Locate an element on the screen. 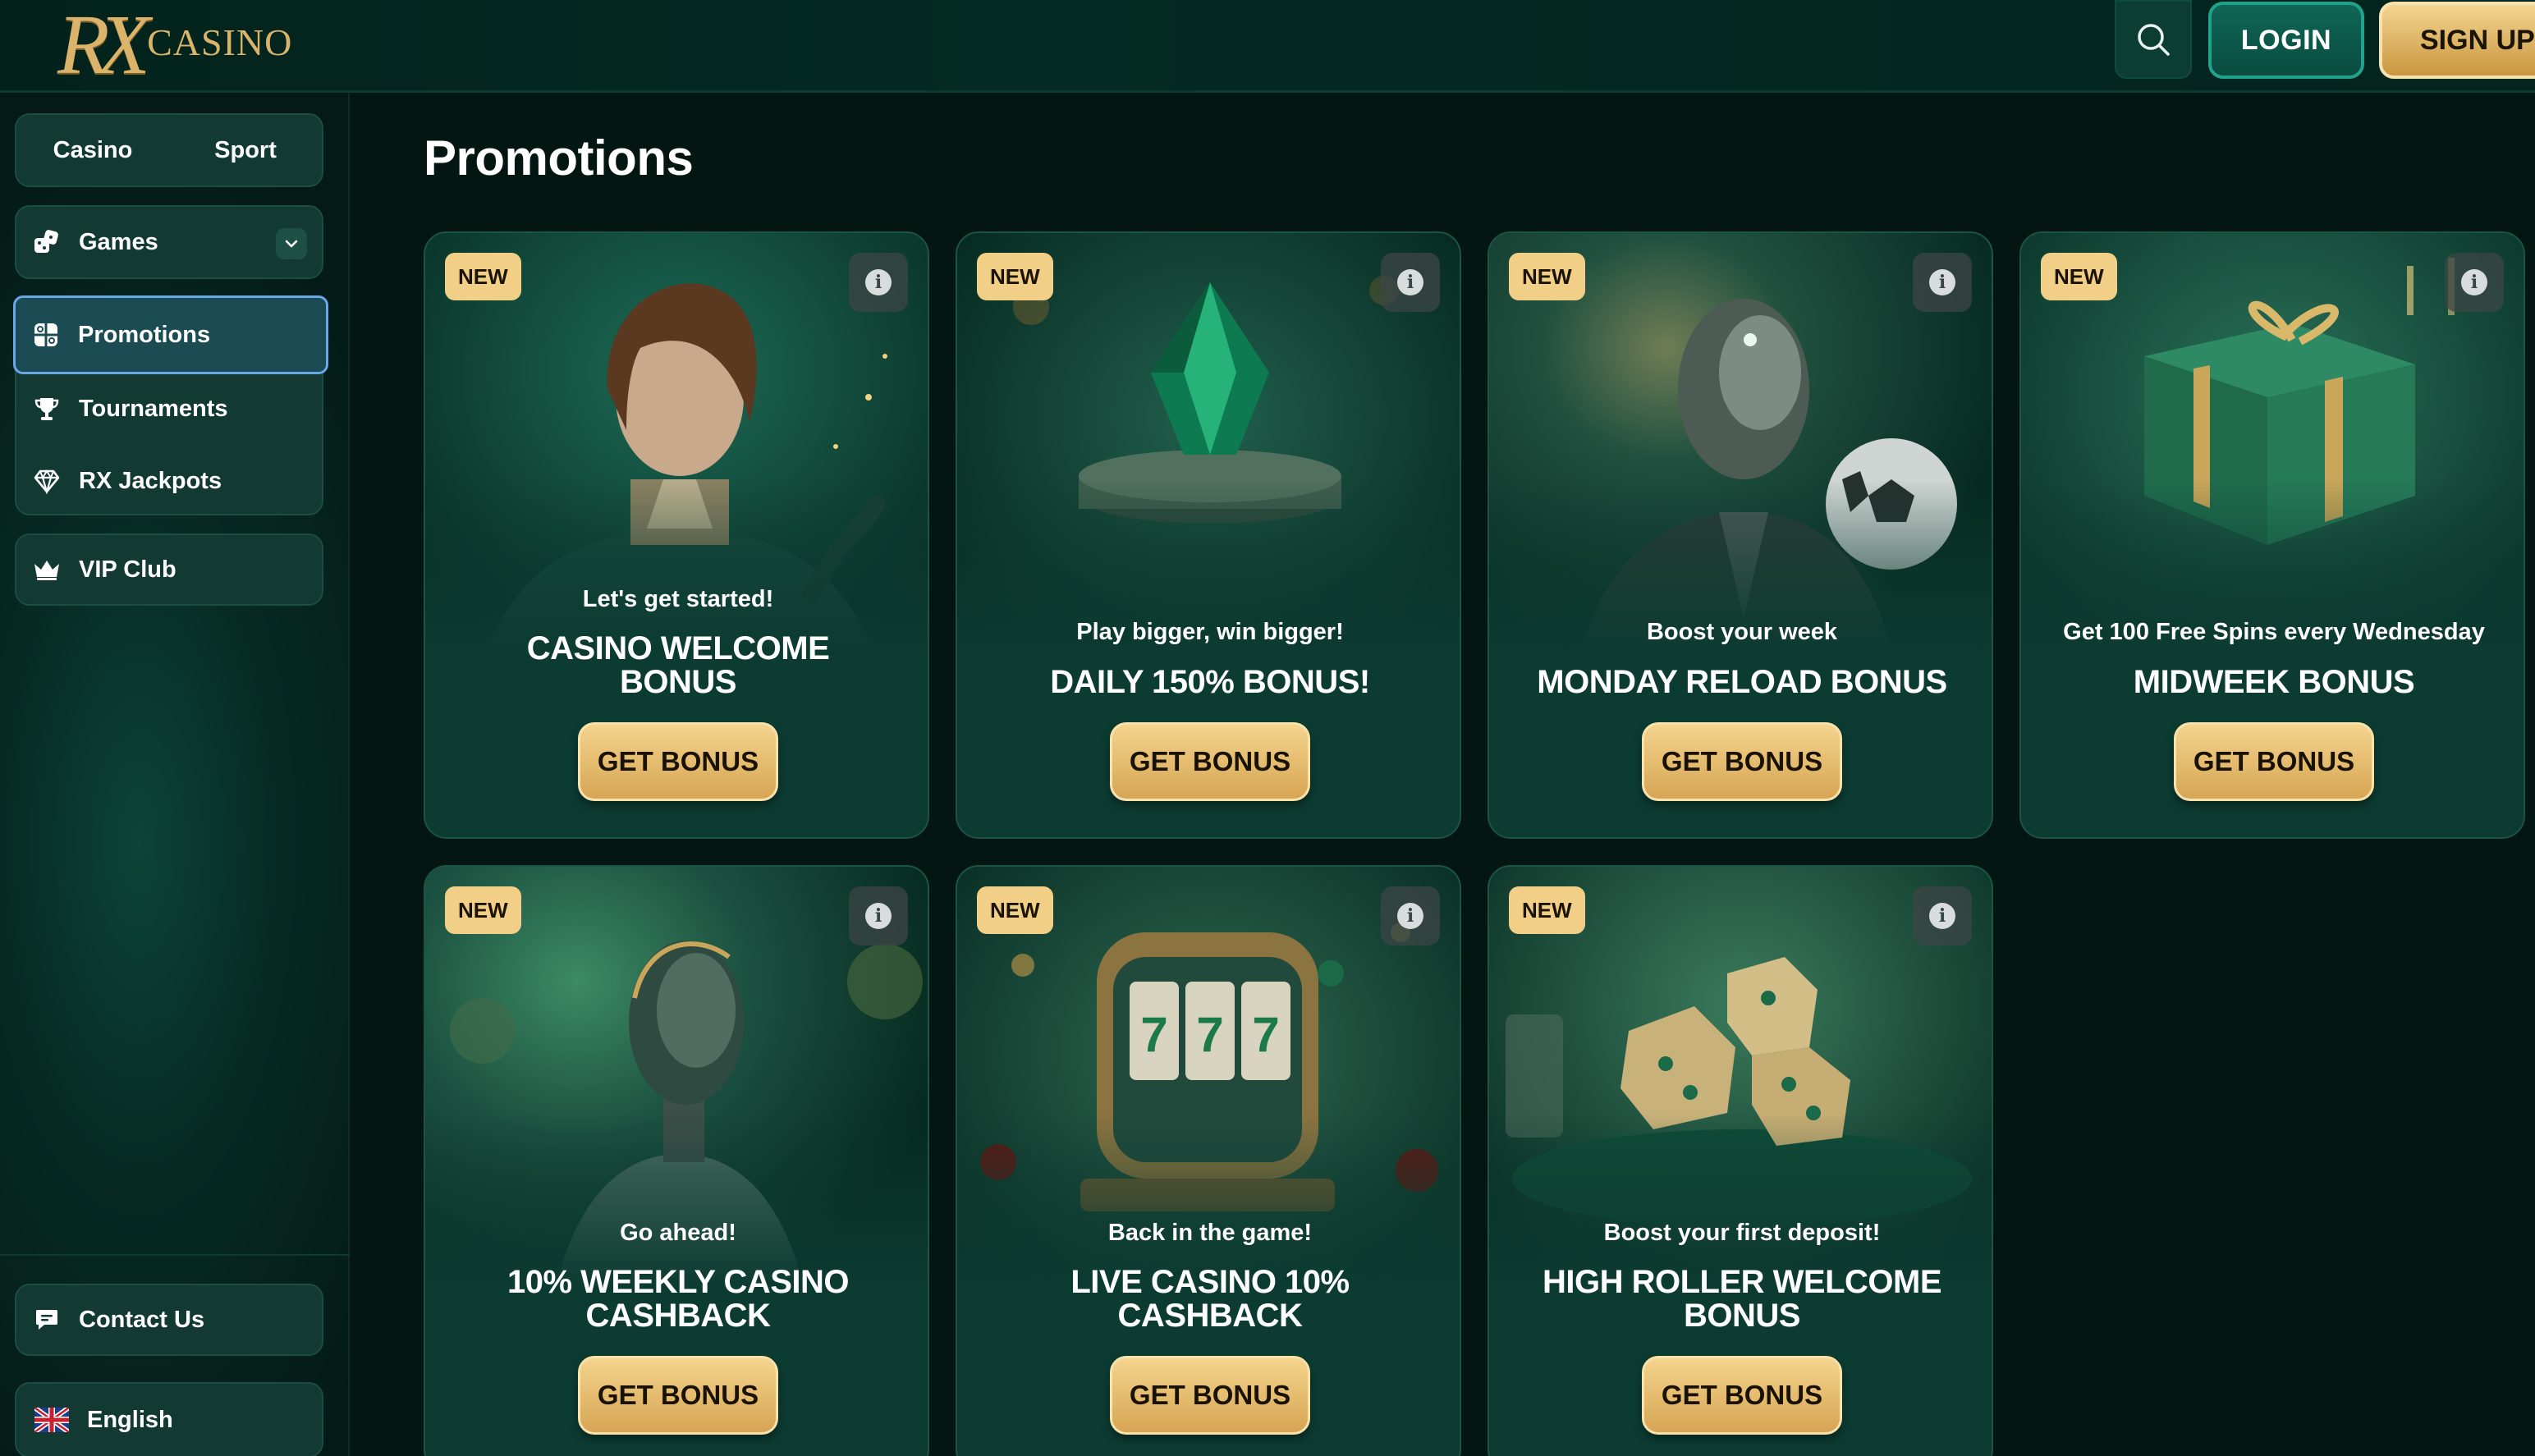 The image size is (2535, 1456). promo-subtitle: Boost your first deposit! is located at coordinates (1742, 1233).